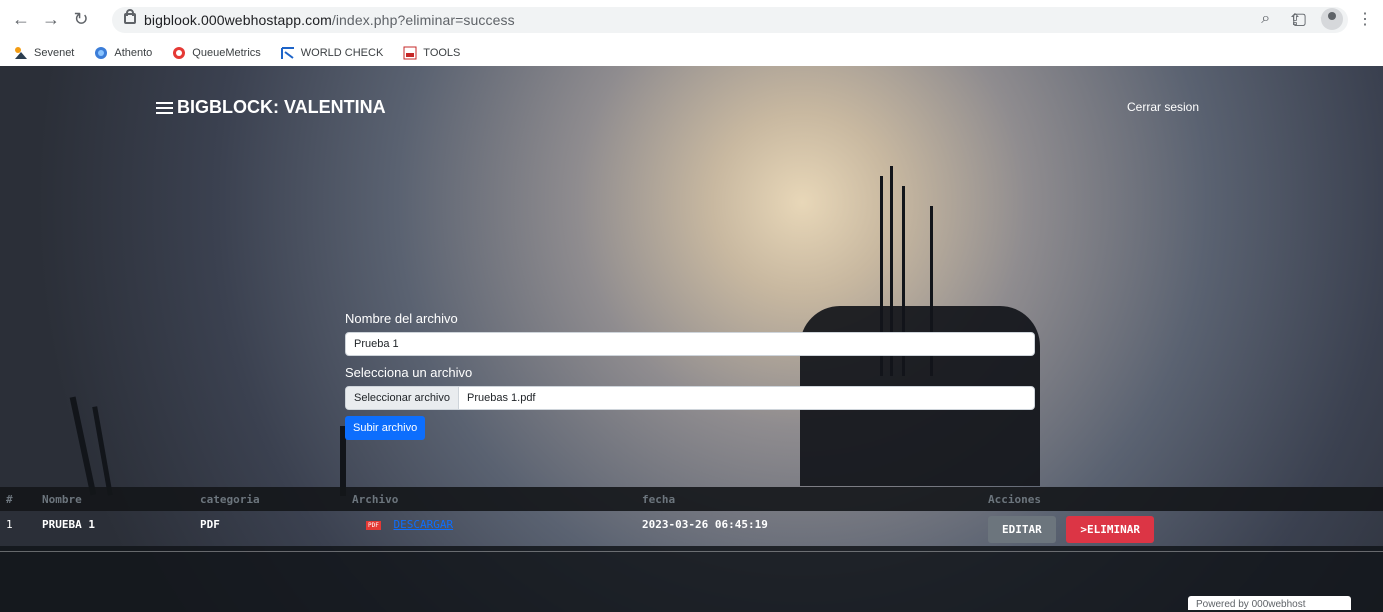 This screenshot has height=612, width=1383. What do you see at coordinates (9, 524) in the screenshot?
I see `row-index: 1` at bounding box center [9, 524].